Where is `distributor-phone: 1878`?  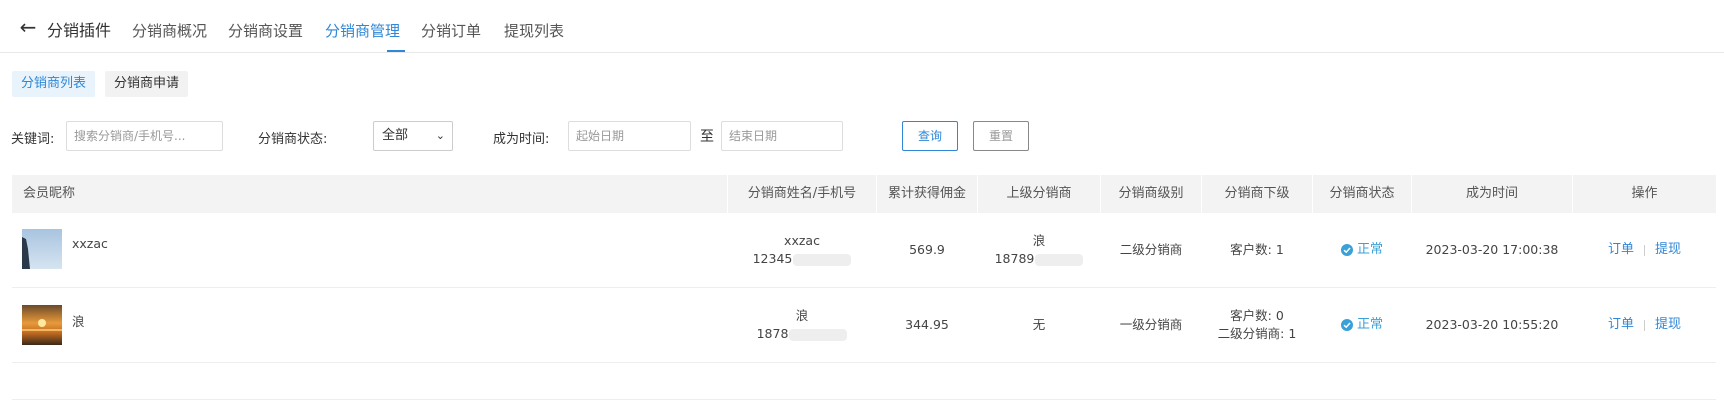 distributor-phone: 1878 is located at coordinates (802, 334).